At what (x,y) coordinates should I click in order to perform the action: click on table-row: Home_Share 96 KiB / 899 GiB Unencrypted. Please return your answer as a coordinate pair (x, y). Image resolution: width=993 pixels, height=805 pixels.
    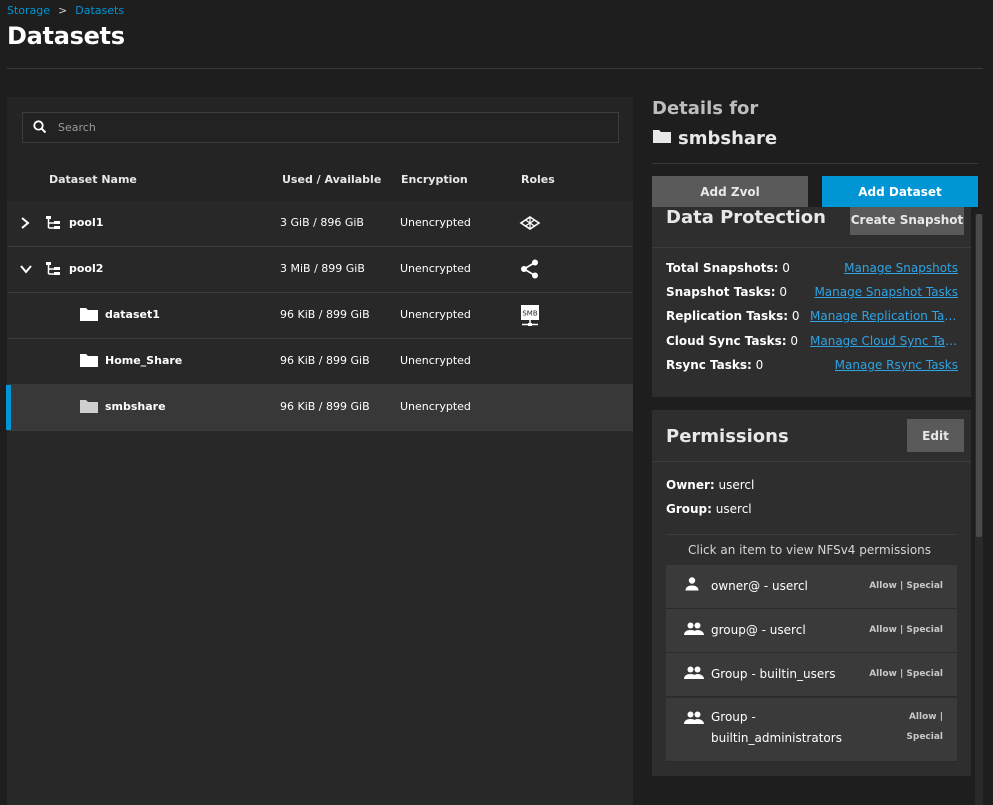
    Looking at the image, I should click on (320, 362).